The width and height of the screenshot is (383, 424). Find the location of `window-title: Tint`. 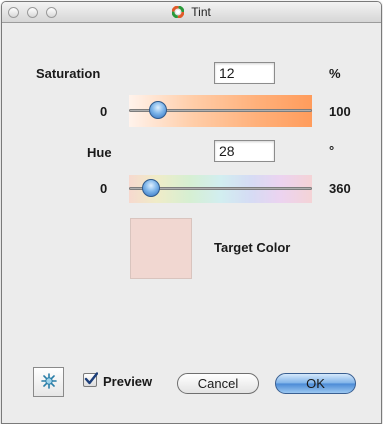

window-title: Tint is located at coordinates (201, 12).